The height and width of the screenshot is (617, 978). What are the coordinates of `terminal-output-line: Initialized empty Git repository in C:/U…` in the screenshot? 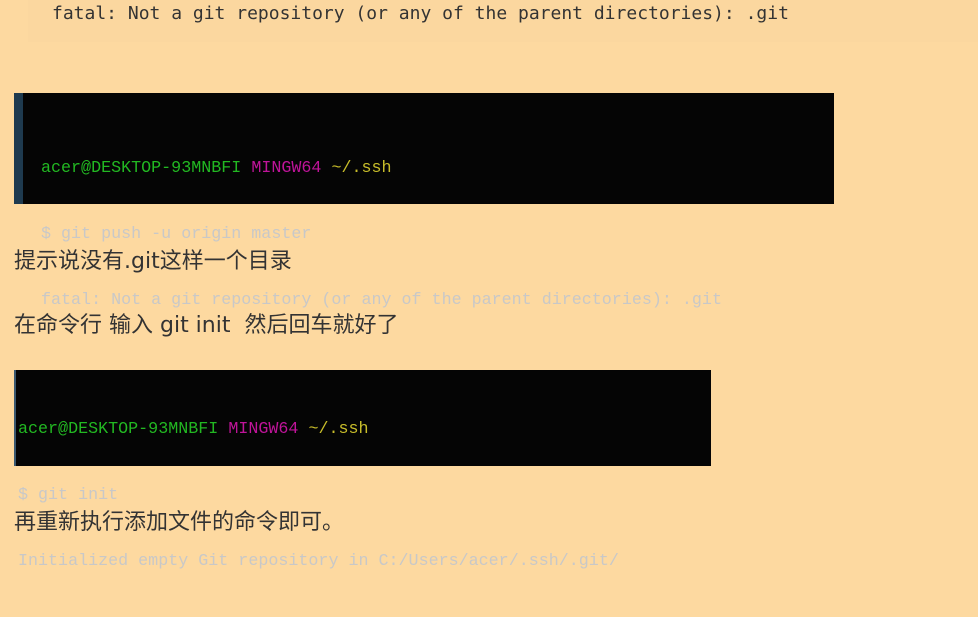 It's located at (318, 561).